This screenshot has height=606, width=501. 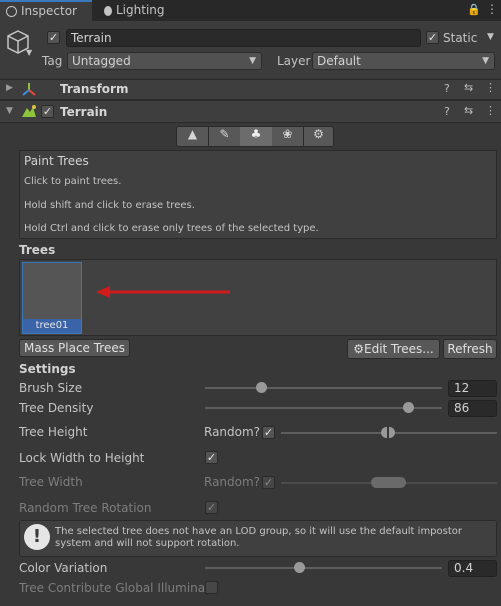 I want to click on tree-height-random-checkbox: ✓, so click(x=268, y=432).